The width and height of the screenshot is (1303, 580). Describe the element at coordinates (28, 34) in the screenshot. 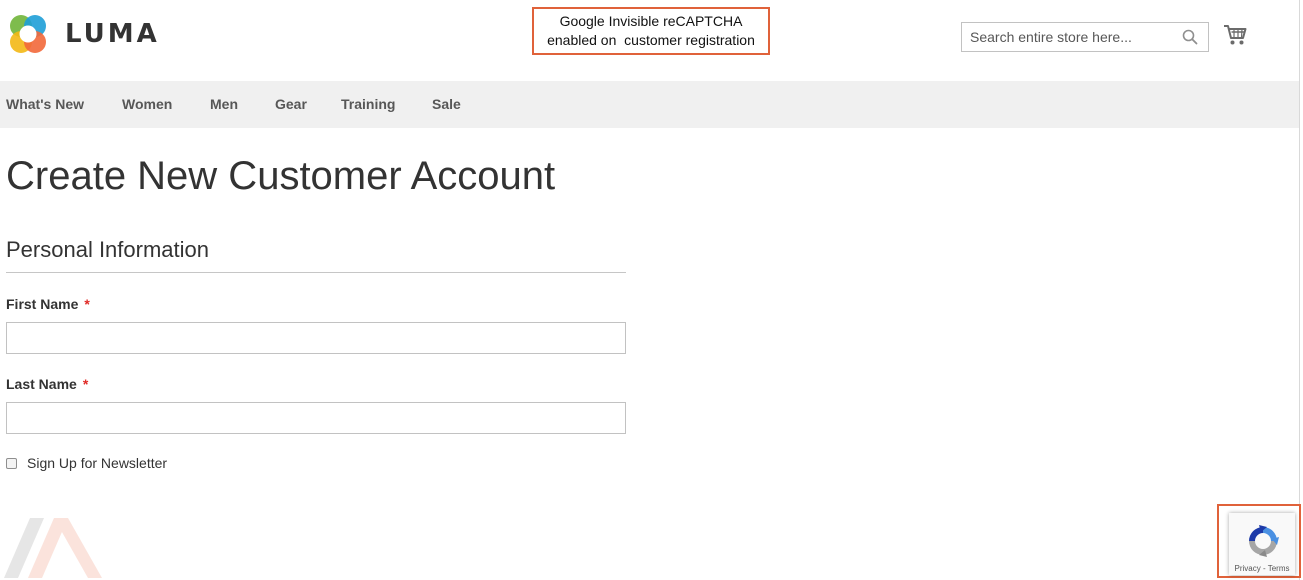

I see `luma-logo-icon` at that location.